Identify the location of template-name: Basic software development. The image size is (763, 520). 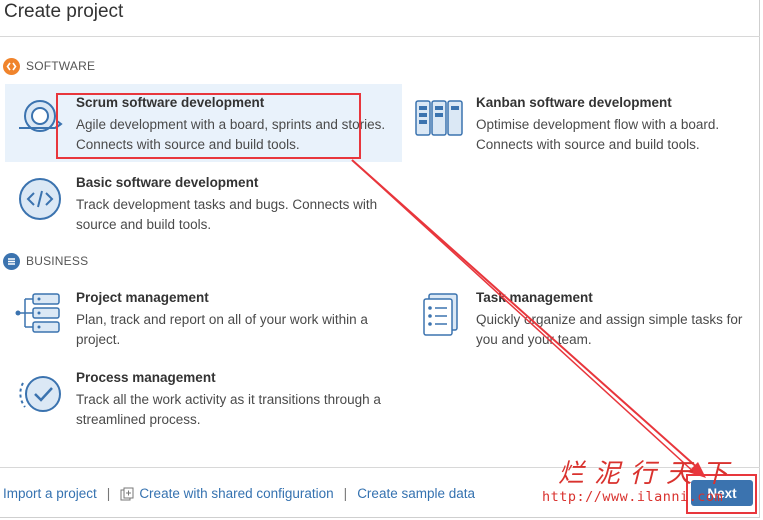
(167, 182).